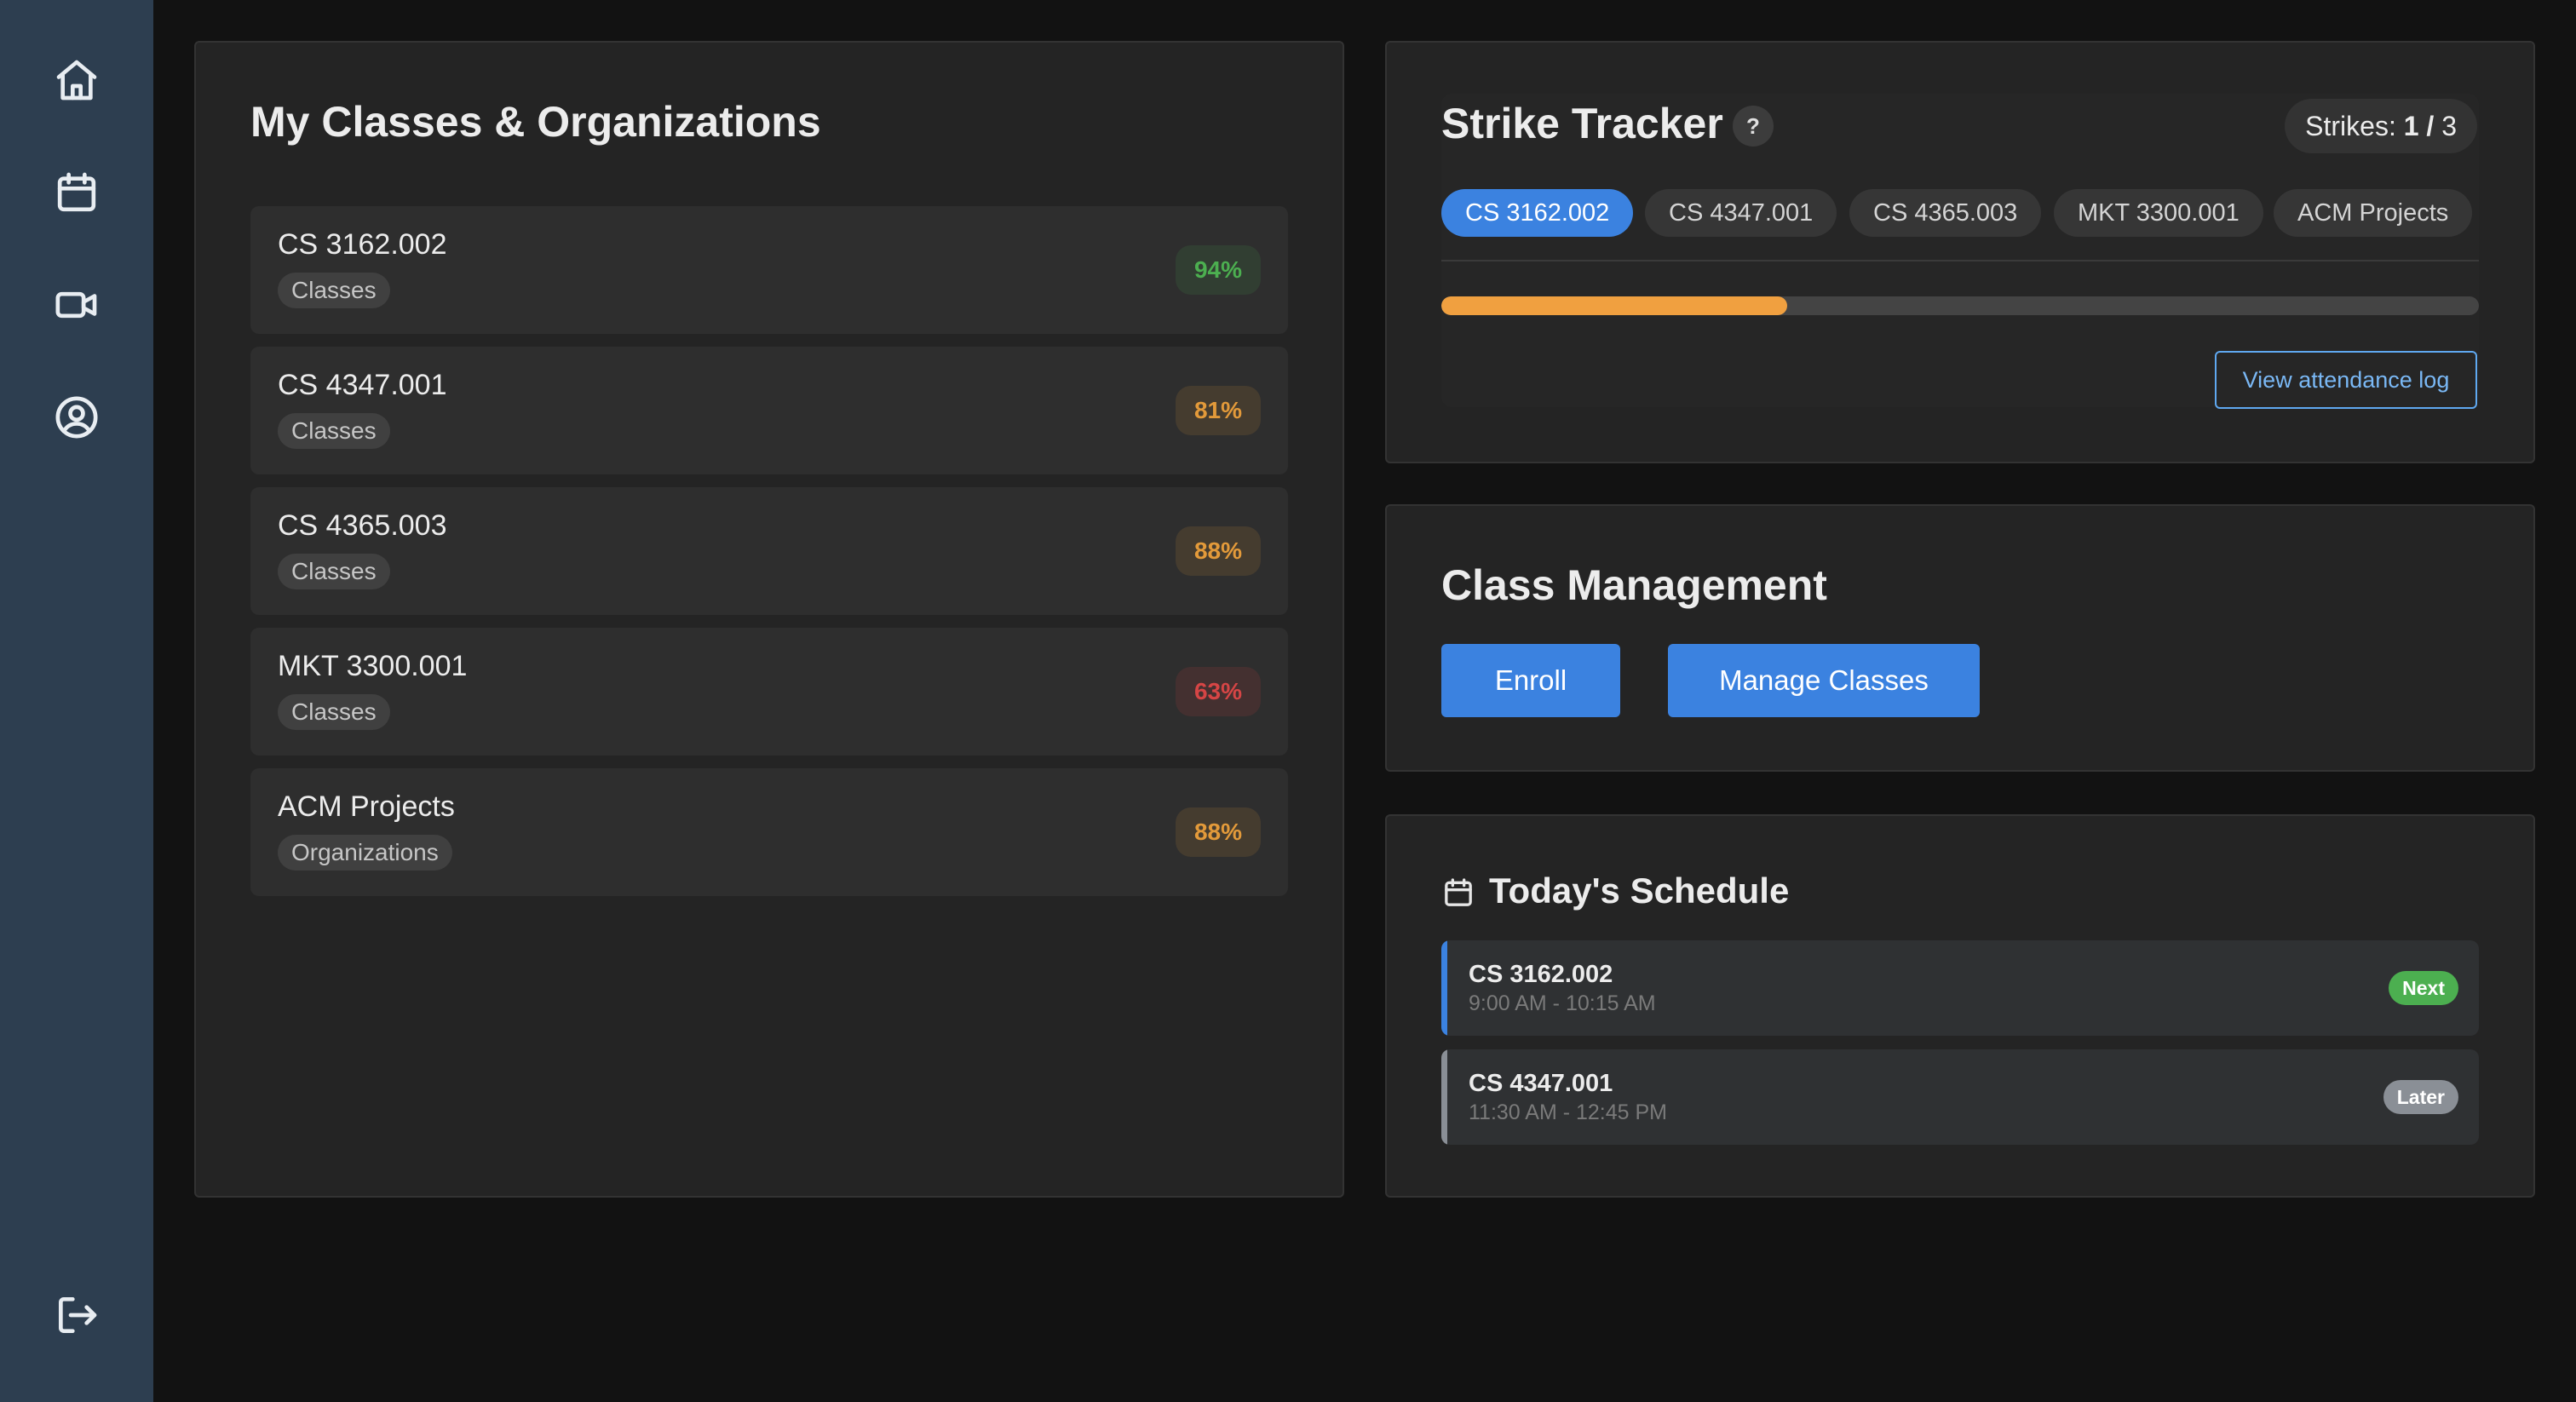 Image resolution: width=2576 pixels, height=1402 pixels. I want to click on class-name: CS 4347.001, so click(363, 385).